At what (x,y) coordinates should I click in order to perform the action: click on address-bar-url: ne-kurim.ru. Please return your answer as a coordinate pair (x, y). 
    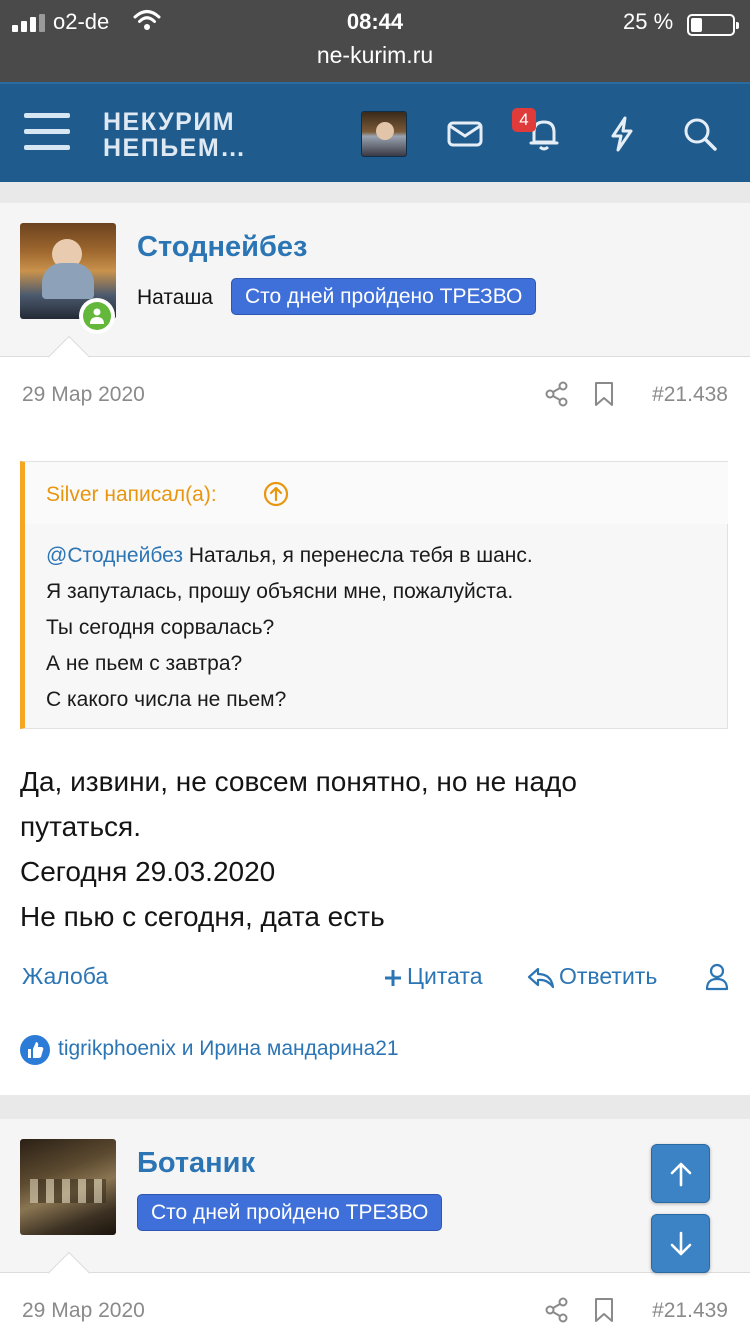
    Looking at the image, I should click on (375, 55).